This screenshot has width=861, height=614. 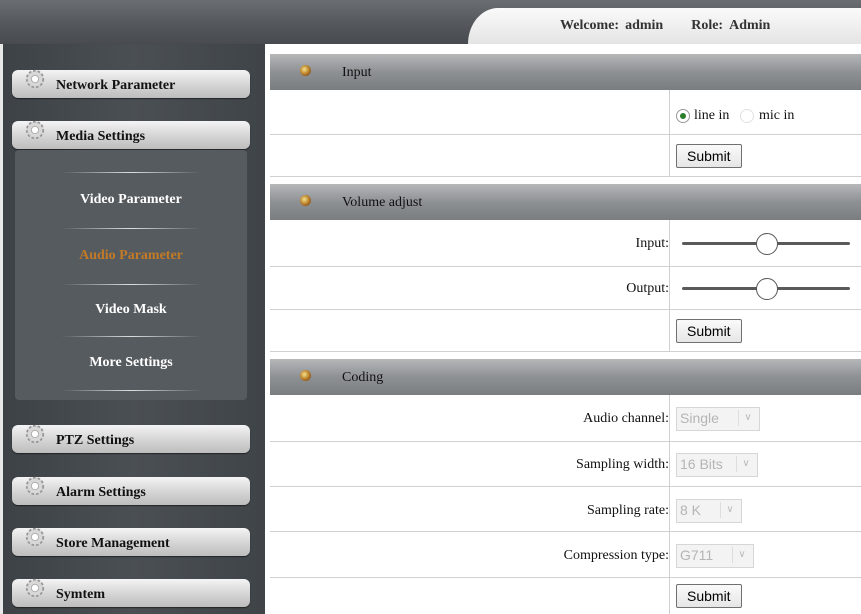 I want to click on submenu-audio-parameter: Audio Parameter, so click(x=131, y=256).